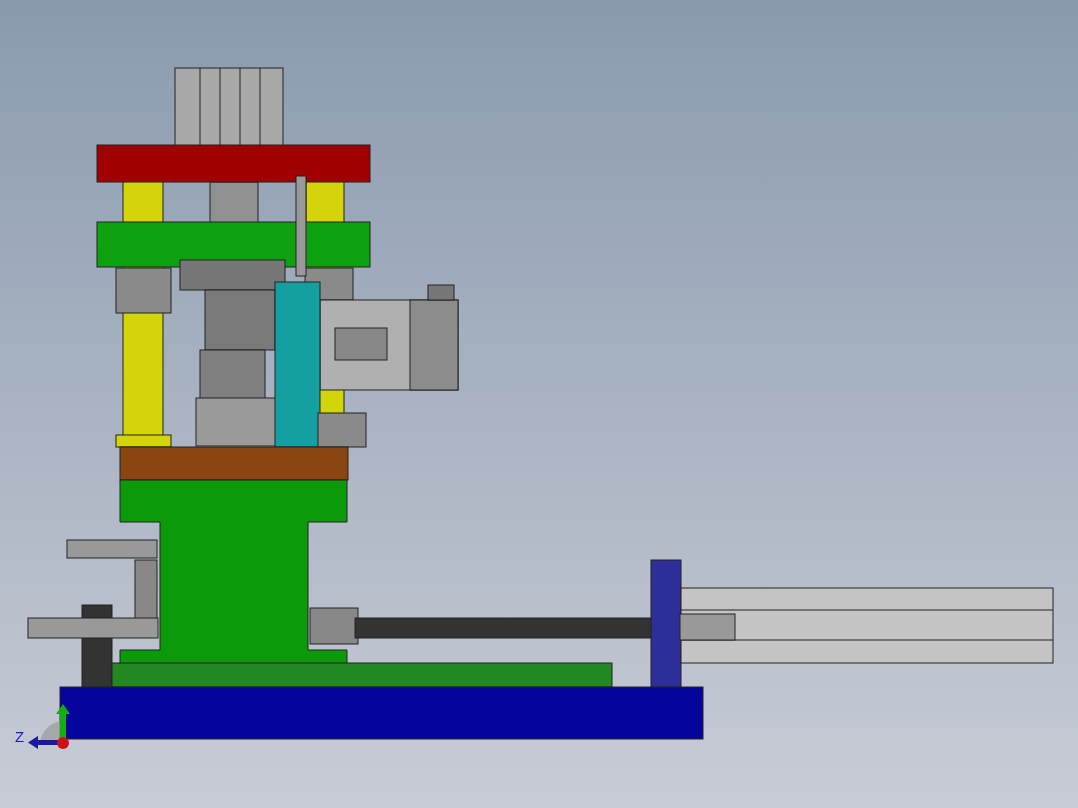 The width and height of the screenshot is (1078, 808). What do you see at coordinates (20, 737) in the screenshot?
I see `z-axis-label: Z` at bounding box center [20, 737].